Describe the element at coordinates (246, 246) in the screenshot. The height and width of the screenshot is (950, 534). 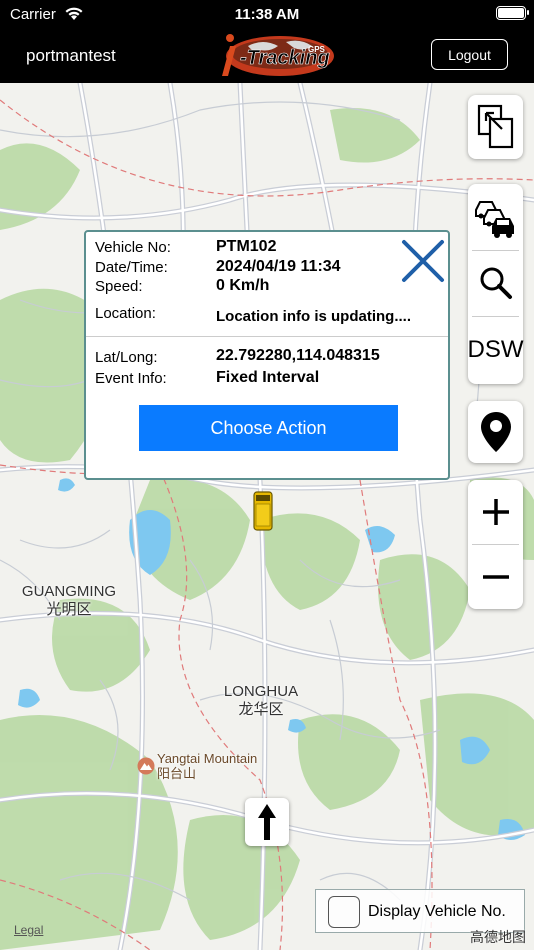
I see `vehicle-no-value: PTM102` at that location.